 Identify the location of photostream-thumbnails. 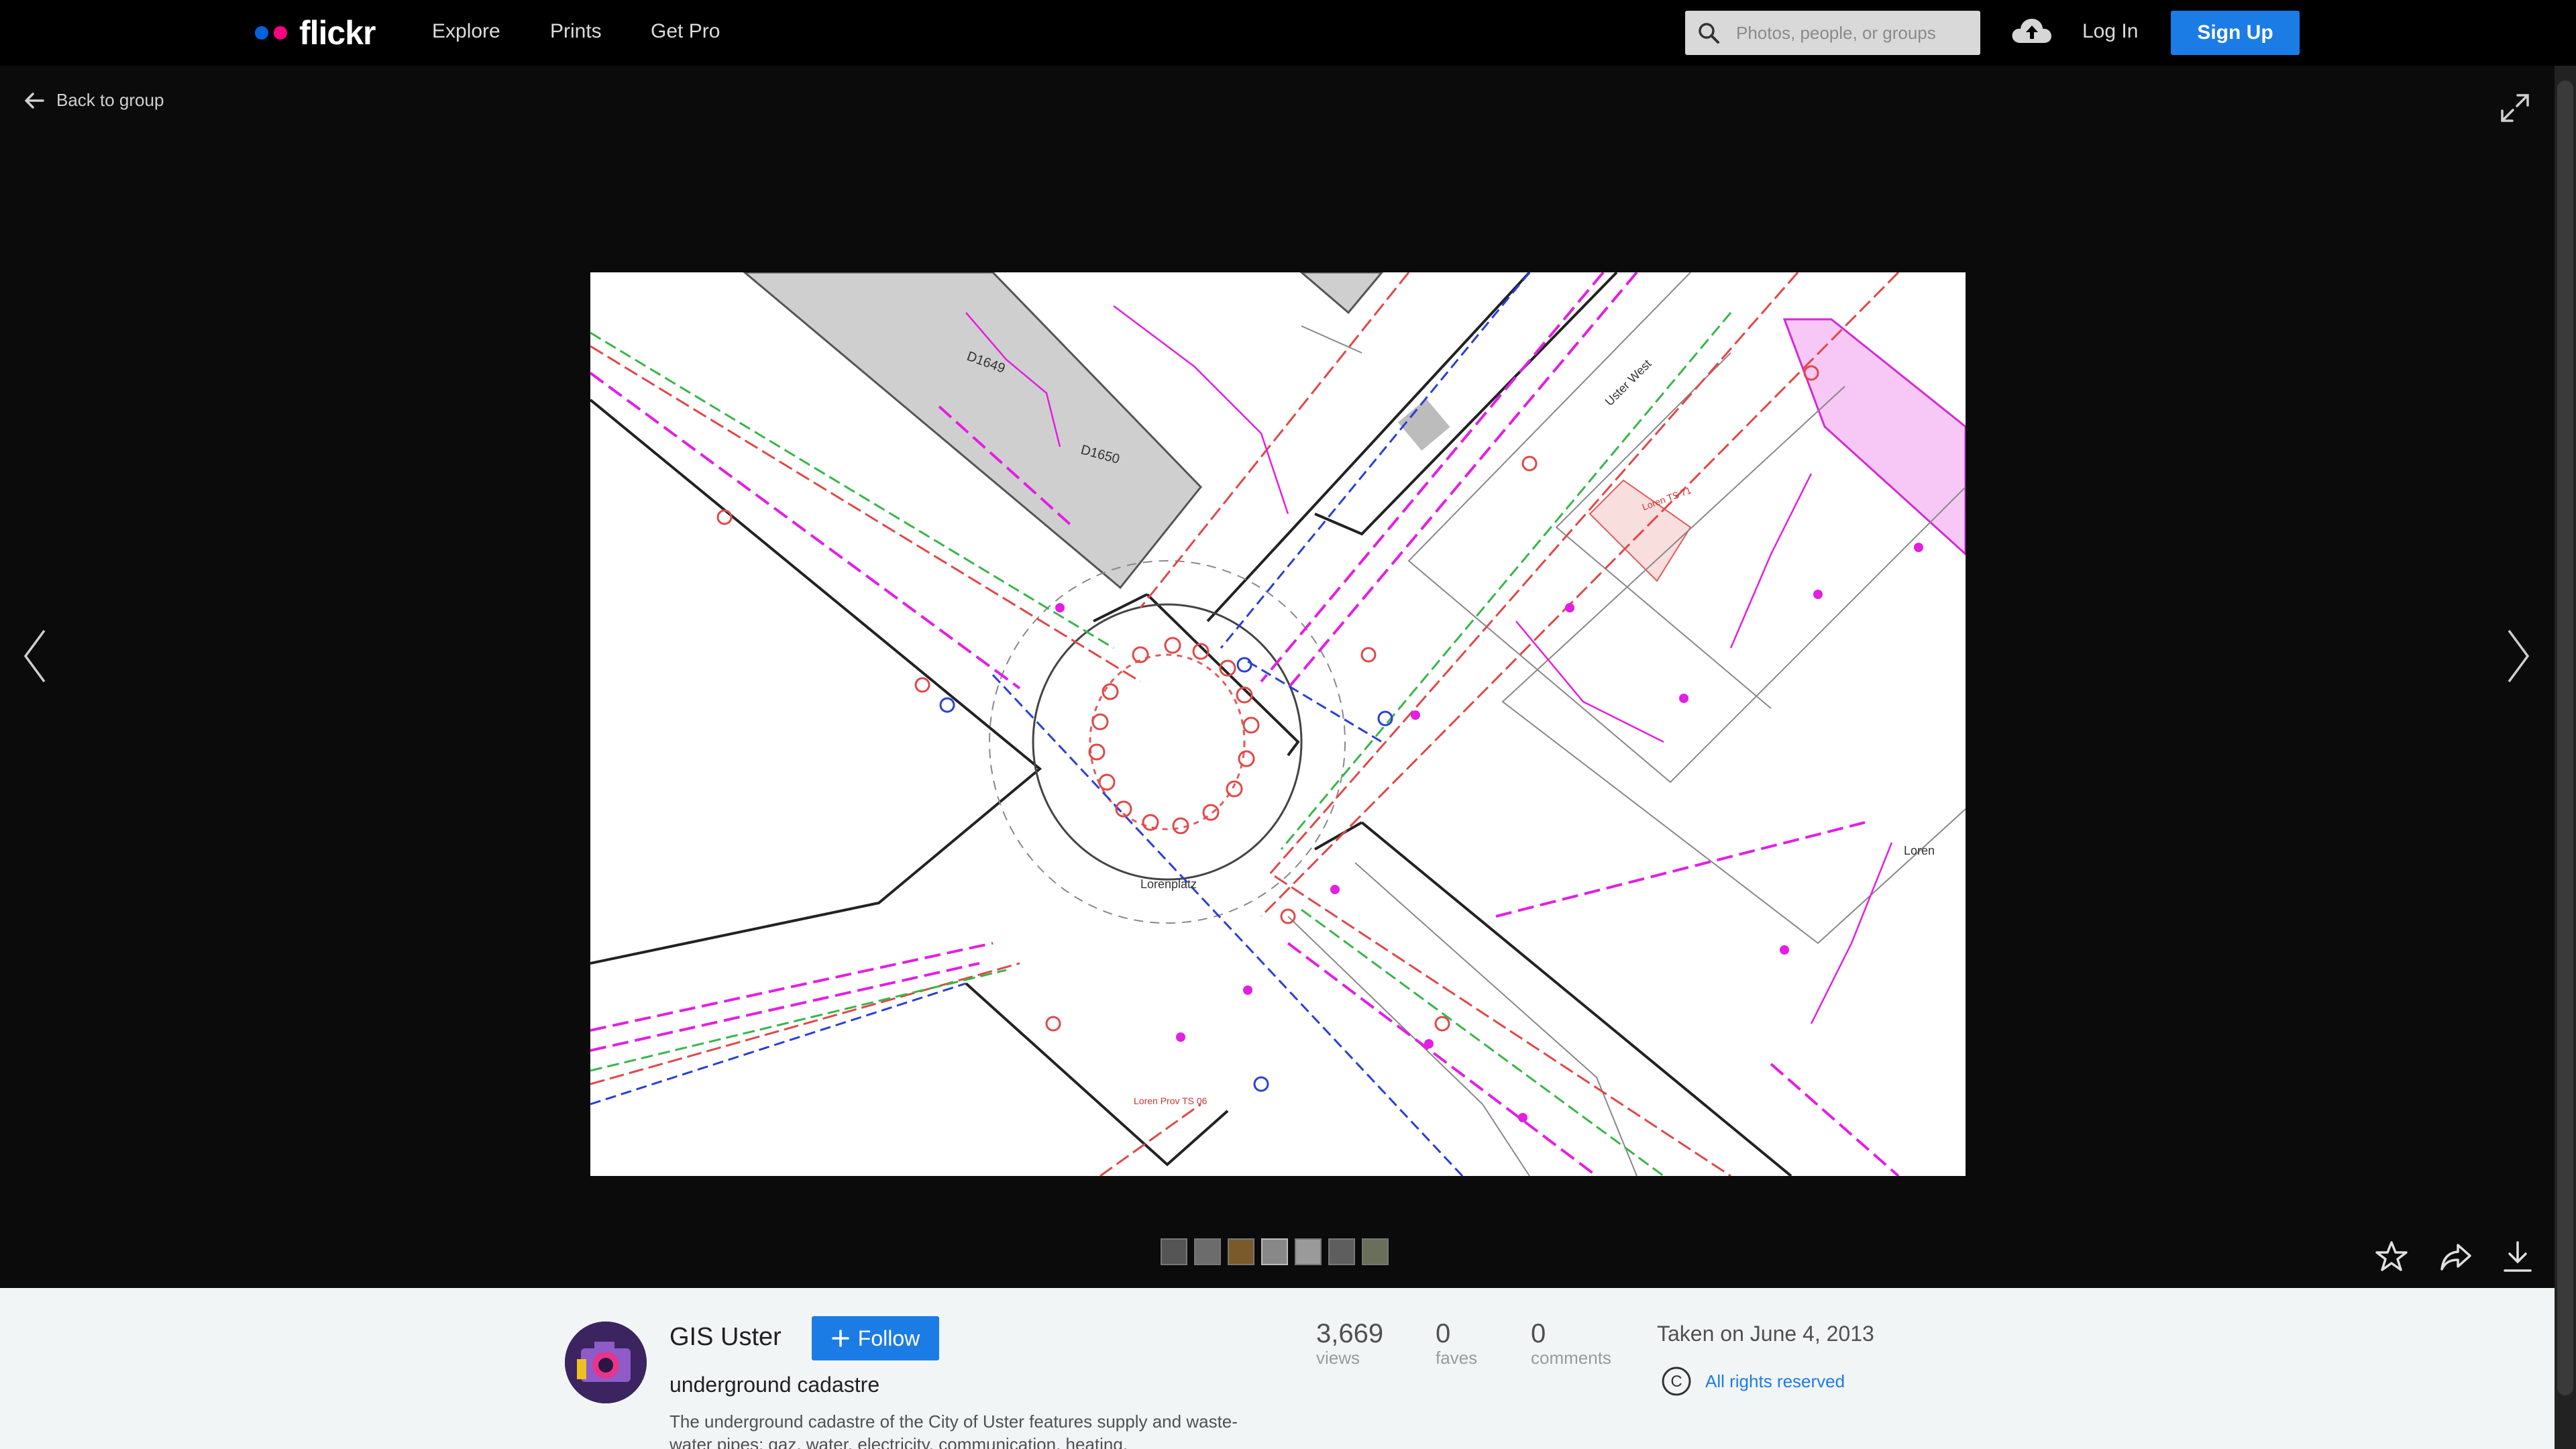
(1275, 1251).